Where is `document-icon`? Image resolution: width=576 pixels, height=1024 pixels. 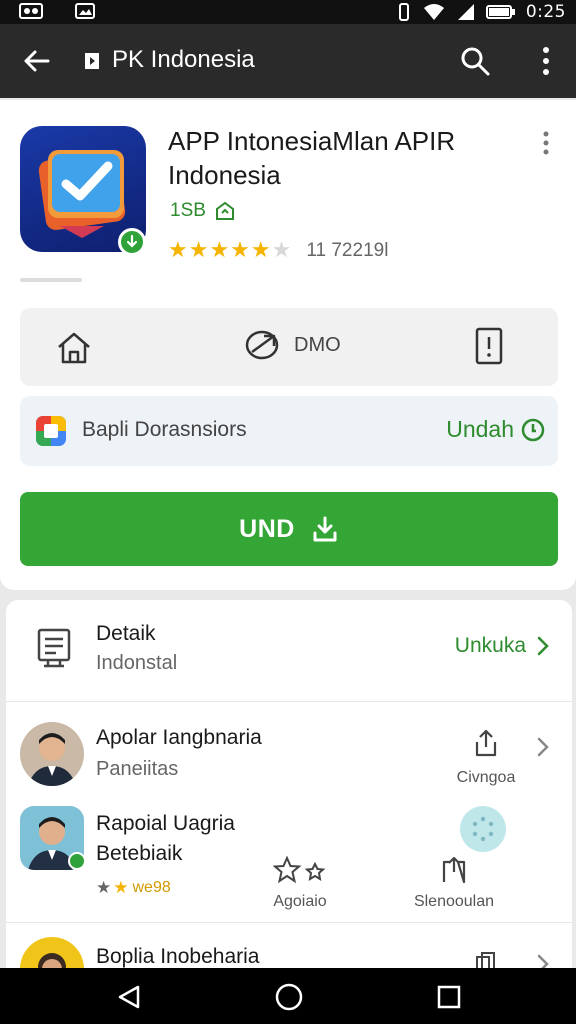 document-icon is located at coordinates (54, 648).